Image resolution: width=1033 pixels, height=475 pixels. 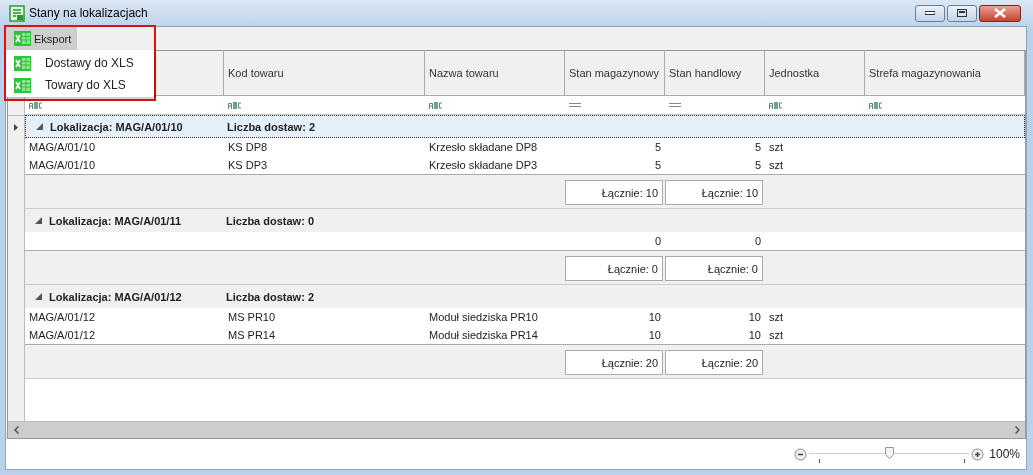 I want to click on table-cell-text: MS PR10, so click(x=252, y=317).